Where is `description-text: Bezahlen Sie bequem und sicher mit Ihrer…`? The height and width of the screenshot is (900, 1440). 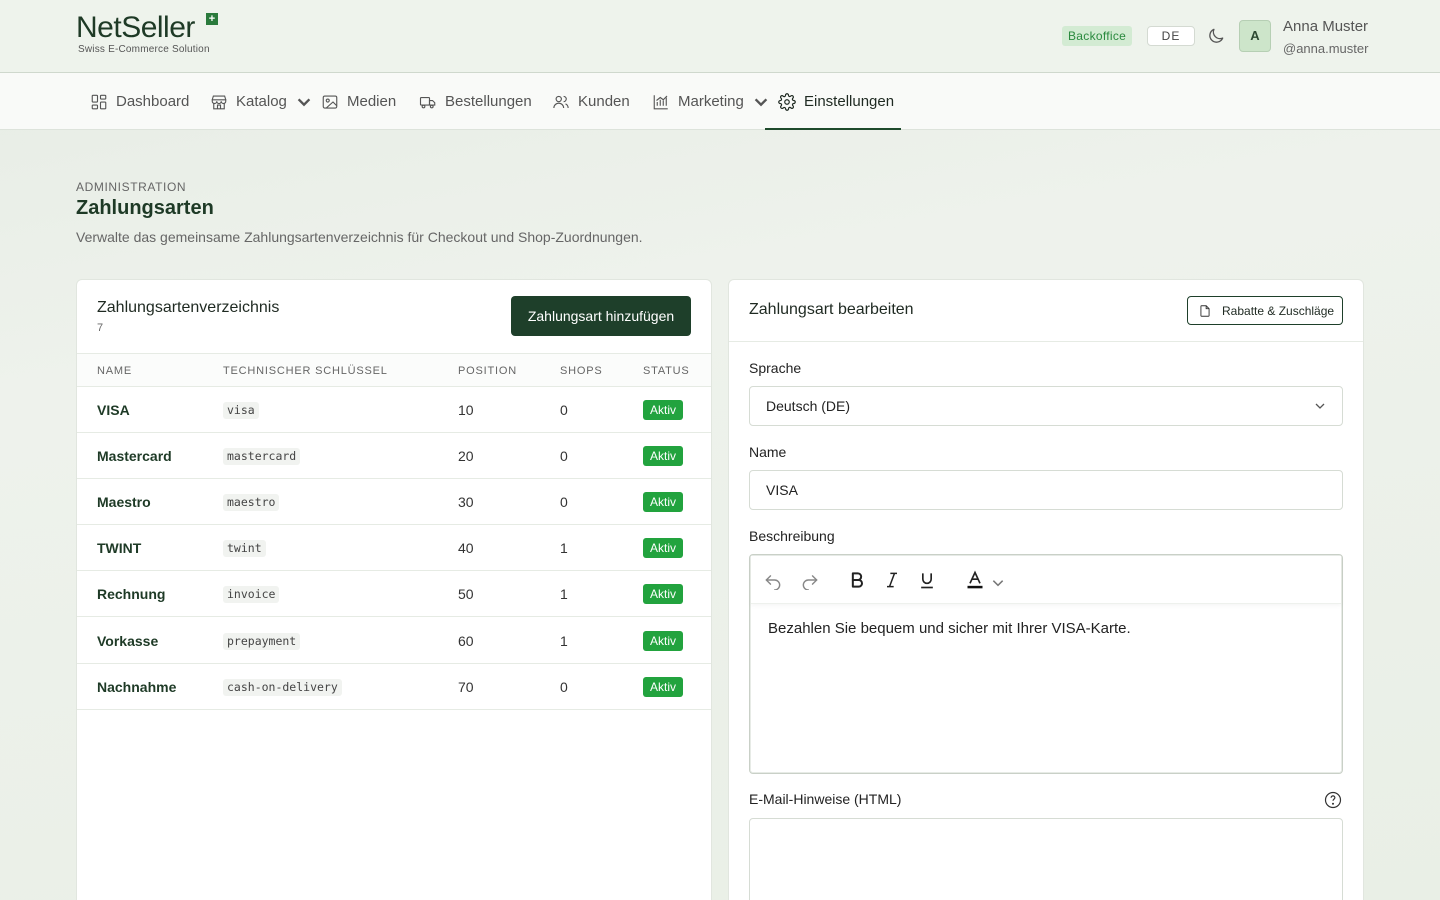 description-text: Bezahlen Sie bequem und sicher mit Ihrer… is located at coordinates (949, 628).